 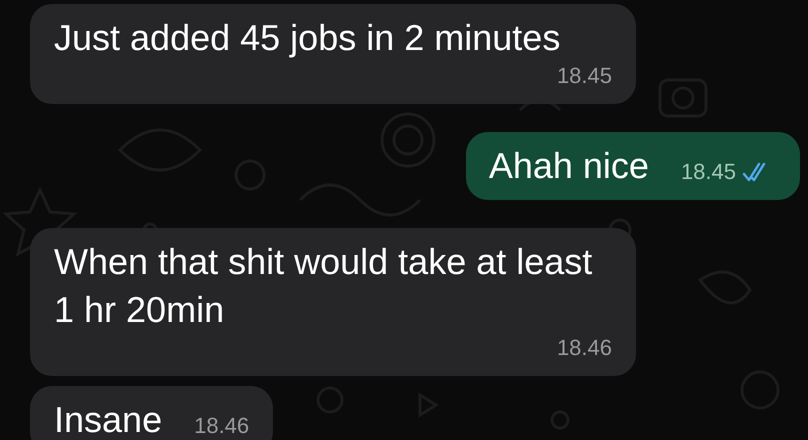 I want to click on message-text: Ahah nice, so click(x=568, y=166).